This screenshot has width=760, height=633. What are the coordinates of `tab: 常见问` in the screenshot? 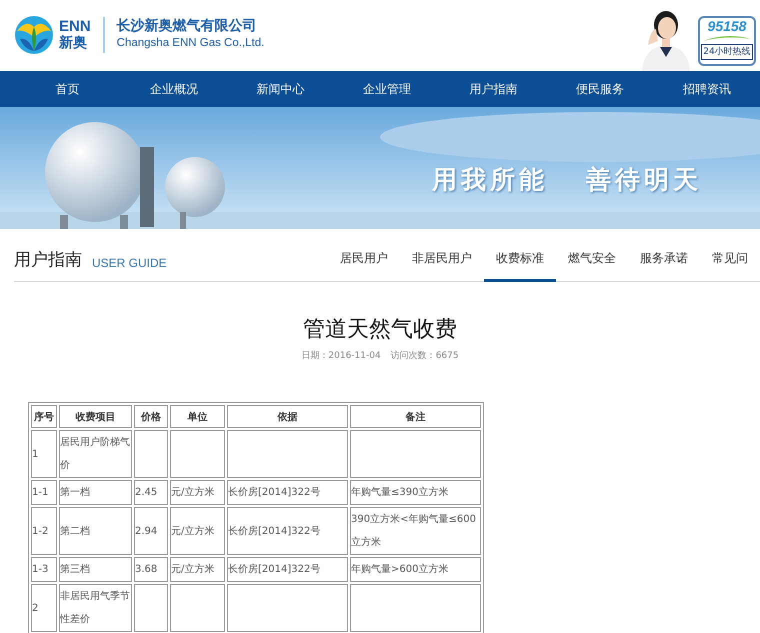 It's located at (730, 266).